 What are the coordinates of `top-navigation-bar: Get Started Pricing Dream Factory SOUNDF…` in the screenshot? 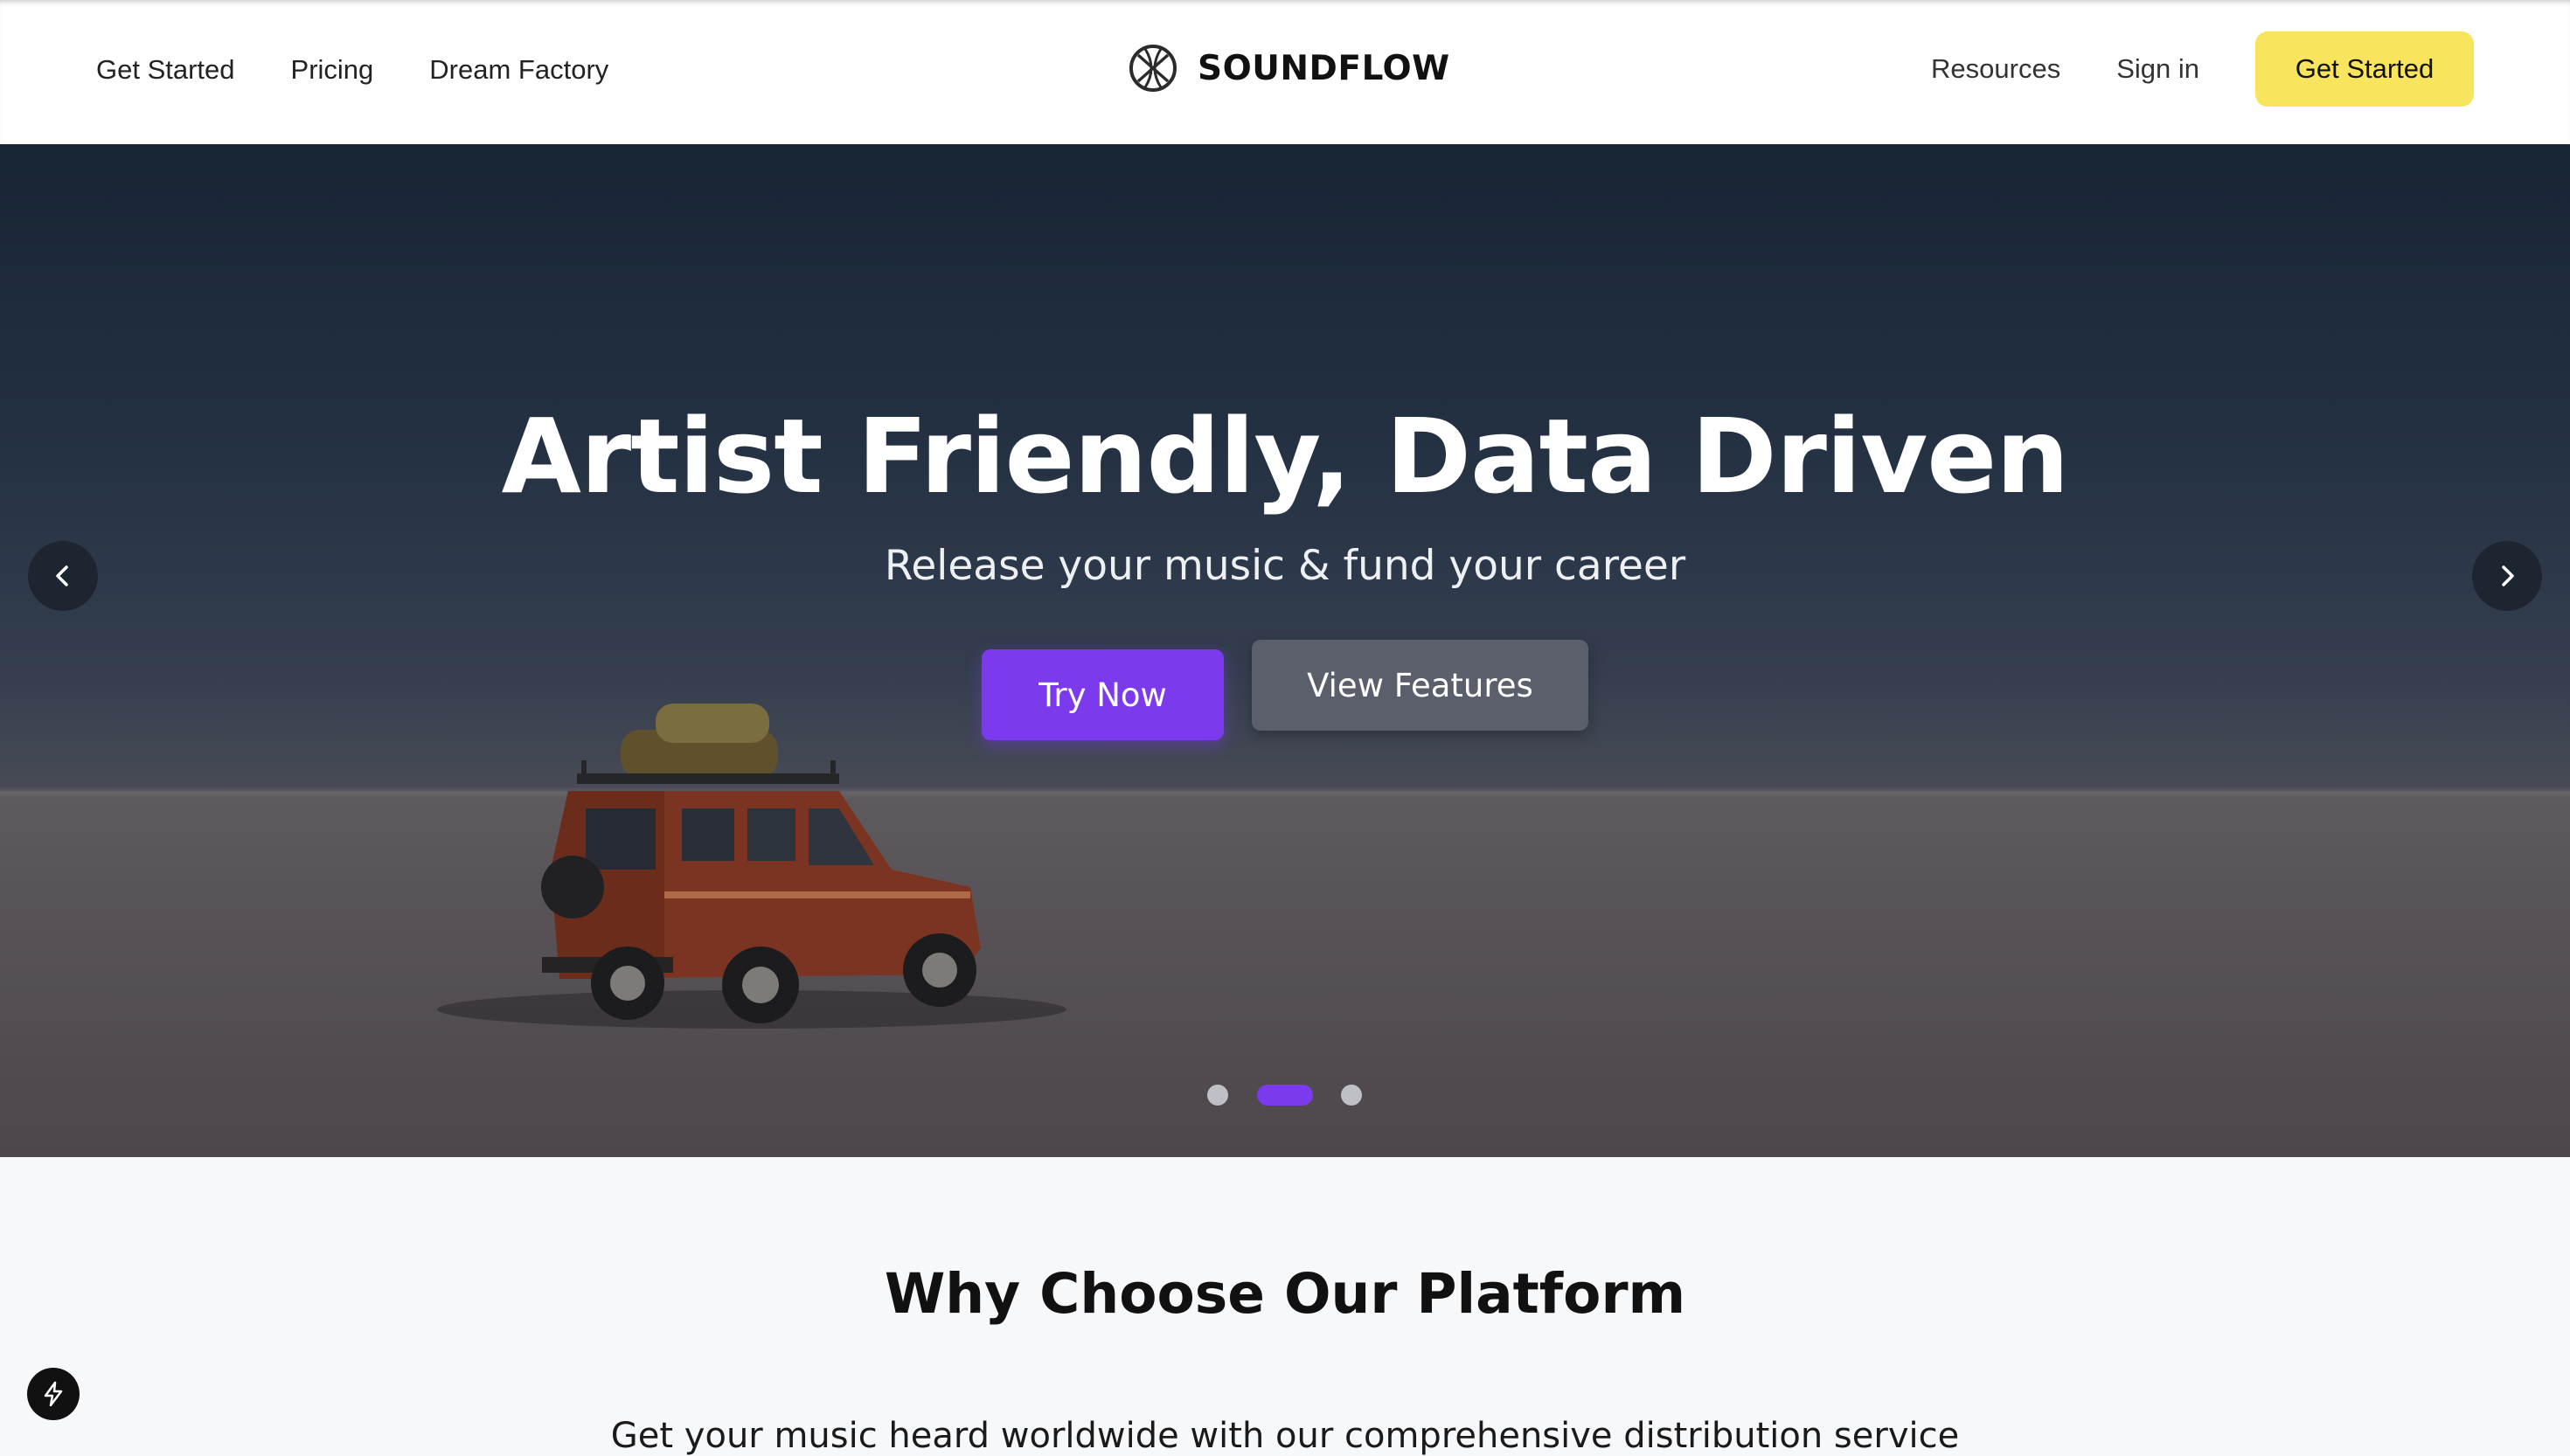 It's located at (1285, 72).